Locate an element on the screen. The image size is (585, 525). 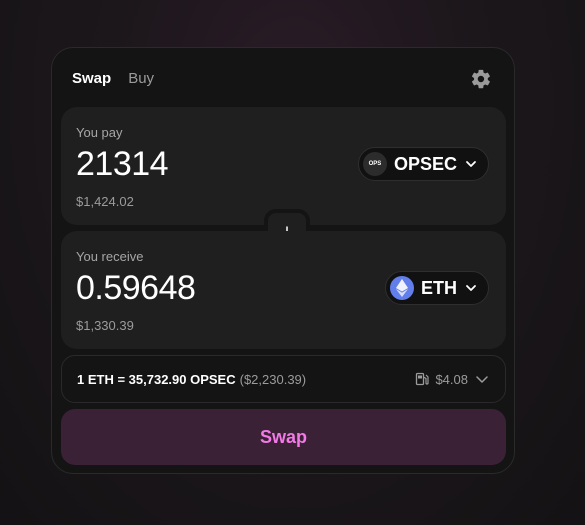
receive-token-symbol: ETH is located at coordinates (439, 287).